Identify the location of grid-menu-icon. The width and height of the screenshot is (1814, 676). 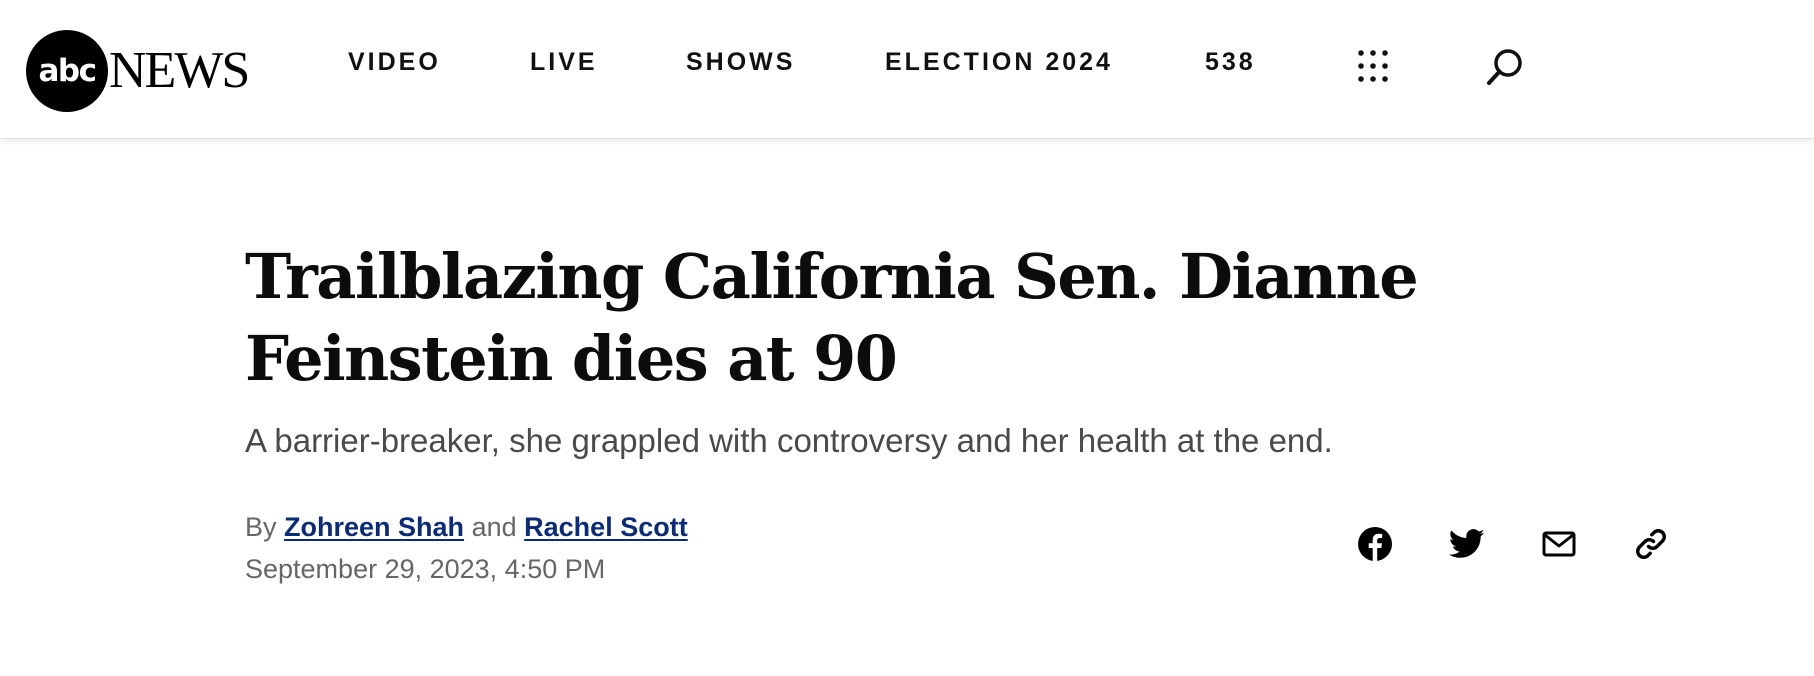
(1373, 66).